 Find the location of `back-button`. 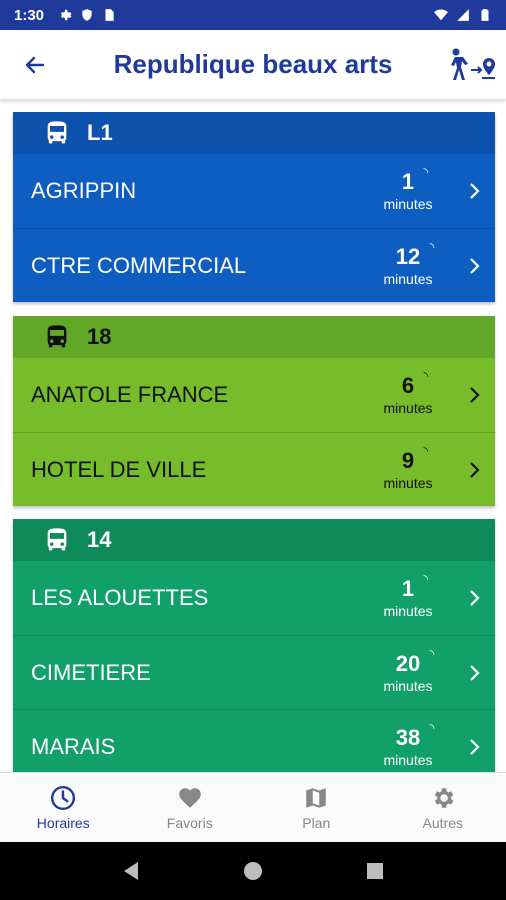

back-button is located at coordinates (35, 65).